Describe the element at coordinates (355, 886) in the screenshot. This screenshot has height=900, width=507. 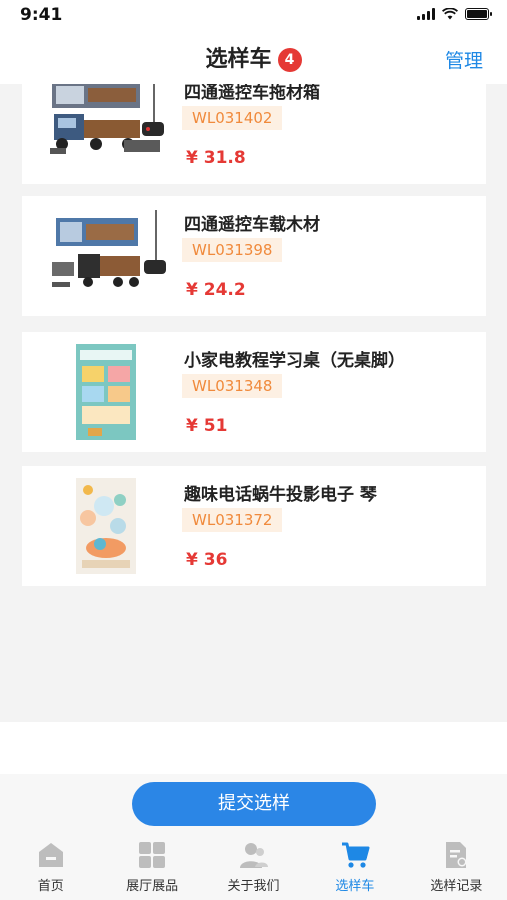
I see `tab-label: 选样车` at that location.